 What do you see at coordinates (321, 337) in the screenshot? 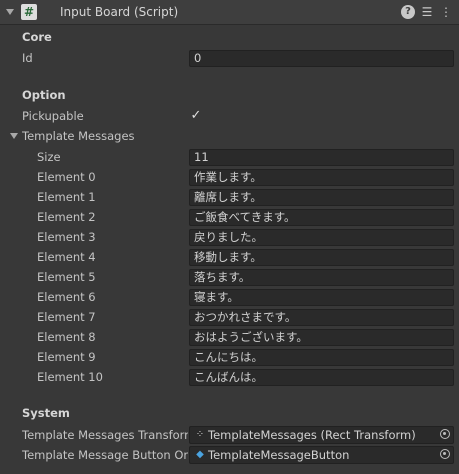
I see `element-field: おはようございます。` at bounding box center [321, 337].